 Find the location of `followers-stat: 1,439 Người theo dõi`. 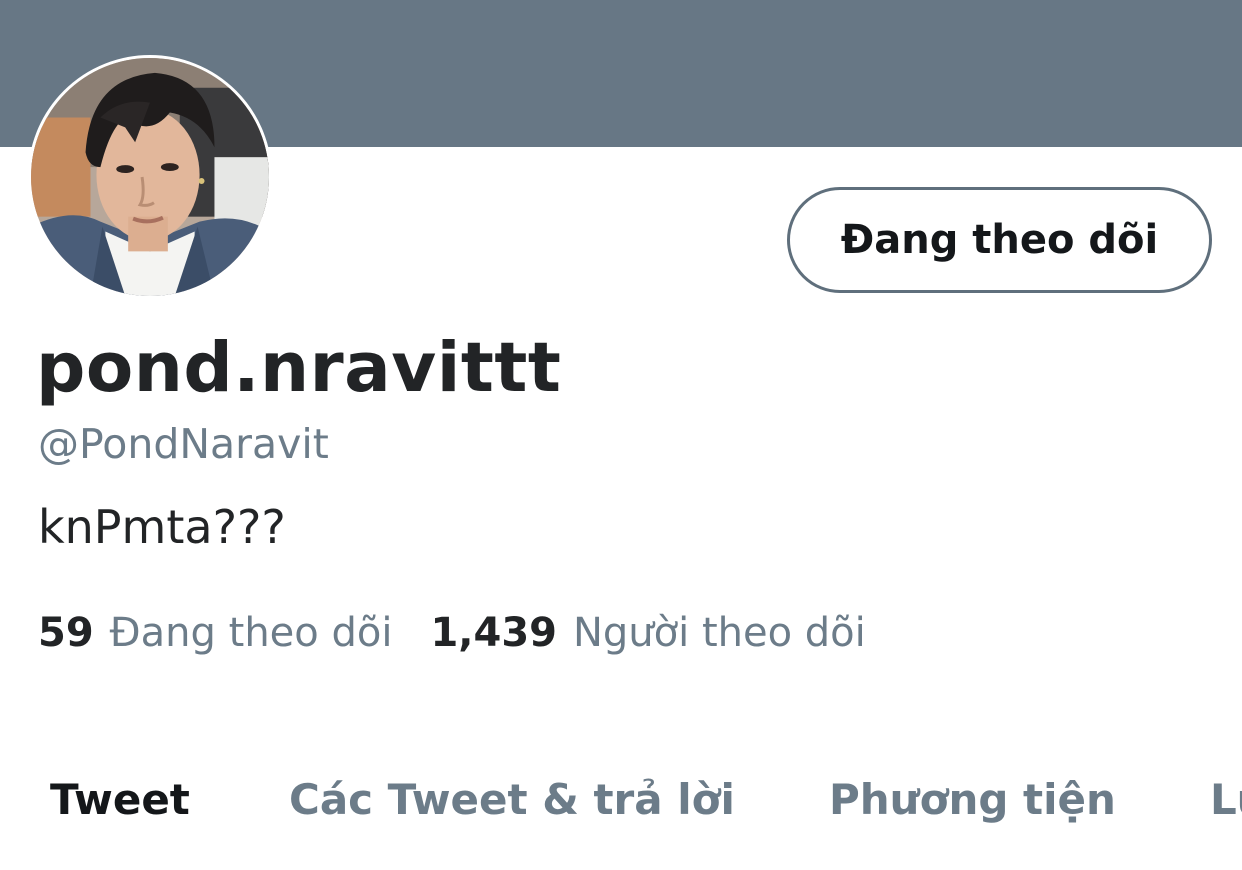

followers-stat: 1,439 Người theo dõi is located at coordinates (647, 633).